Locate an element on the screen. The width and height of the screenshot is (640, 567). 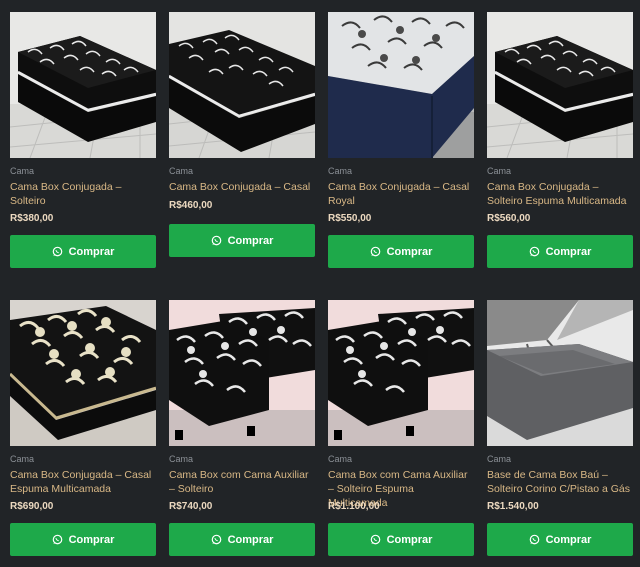
product-price: R$380,00 is located at coordinates (32, 218).